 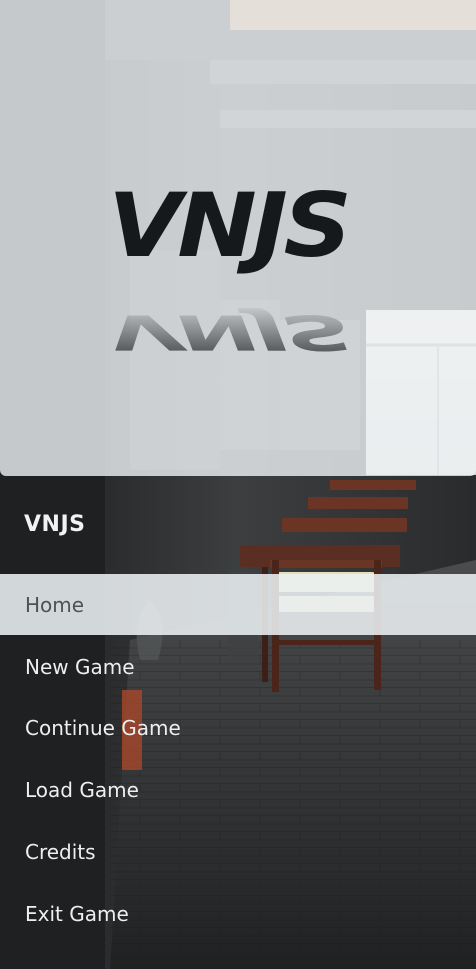 What do you see at coordinates (55, 524) in the screenshot?
I see `menu-header: VNJS` at bounding box center [55, 524].